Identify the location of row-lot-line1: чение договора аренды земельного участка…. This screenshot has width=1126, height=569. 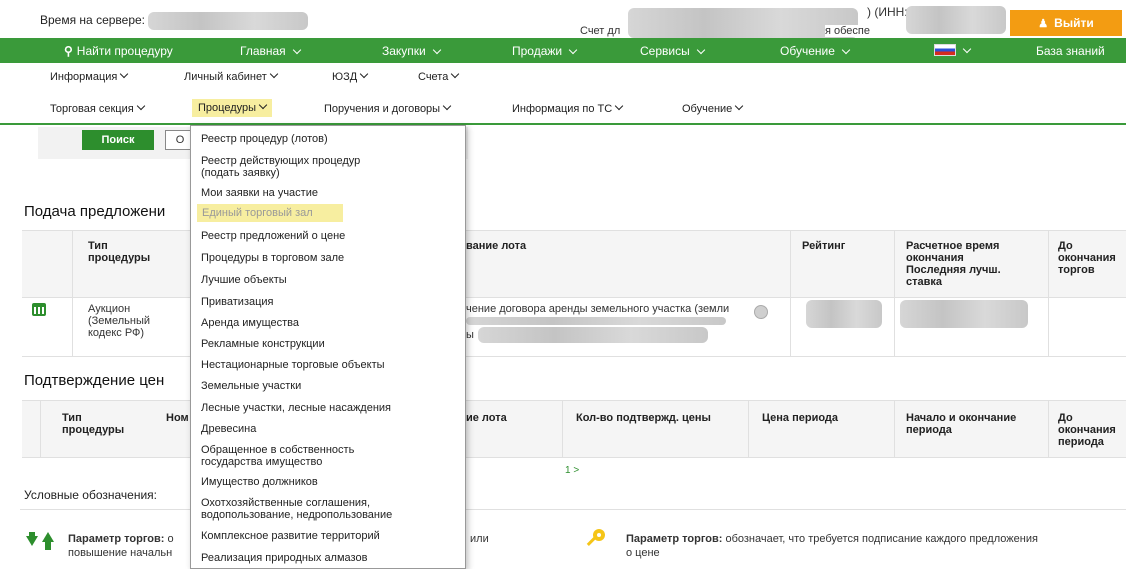
(597, 309).